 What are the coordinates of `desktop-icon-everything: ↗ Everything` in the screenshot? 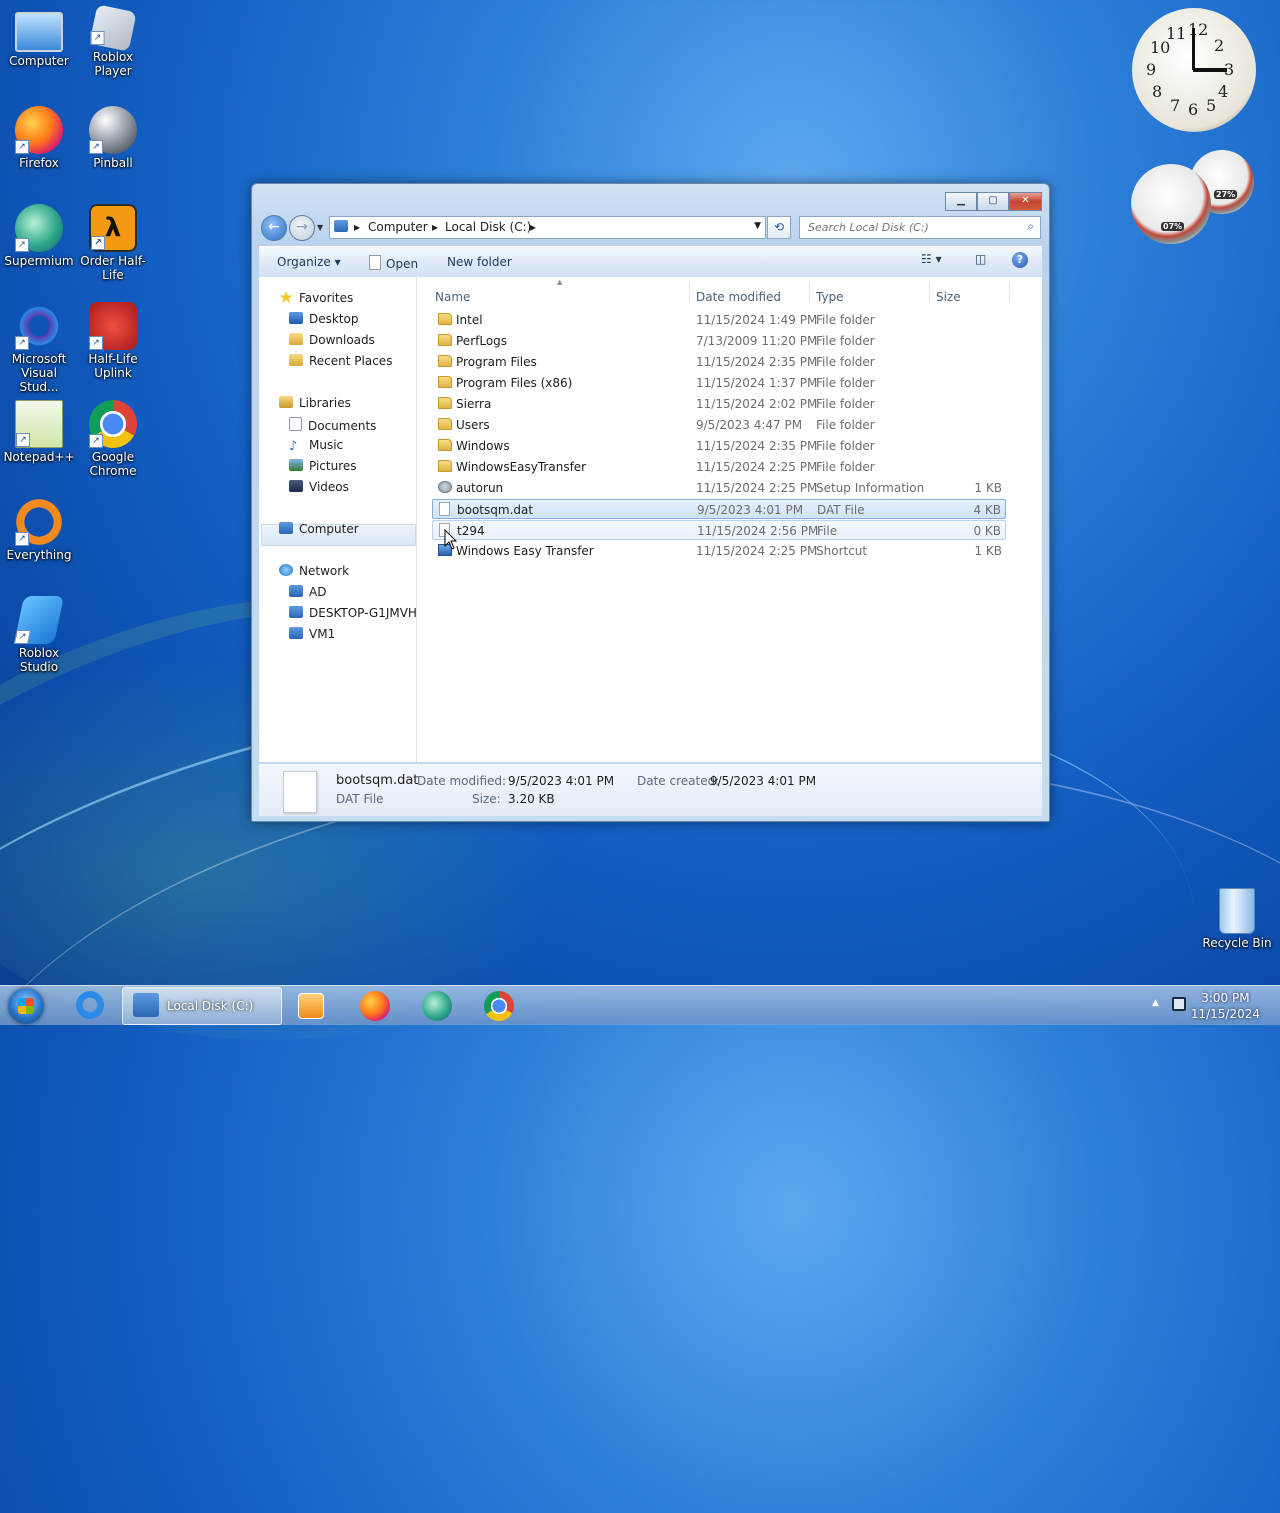 It's located at (39, 530).